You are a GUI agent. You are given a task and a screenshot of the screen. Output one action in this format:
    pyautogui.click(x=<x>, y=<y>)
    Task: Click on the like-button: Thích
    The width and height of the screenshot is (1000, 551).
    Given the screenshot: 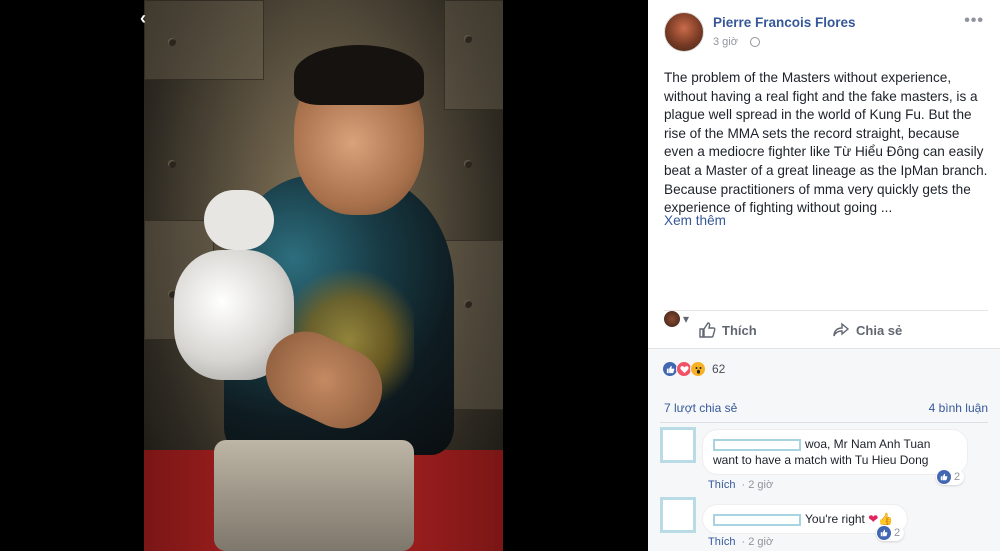 What is the action you would take?
    pyautogui.click(x=727, y=330)
    